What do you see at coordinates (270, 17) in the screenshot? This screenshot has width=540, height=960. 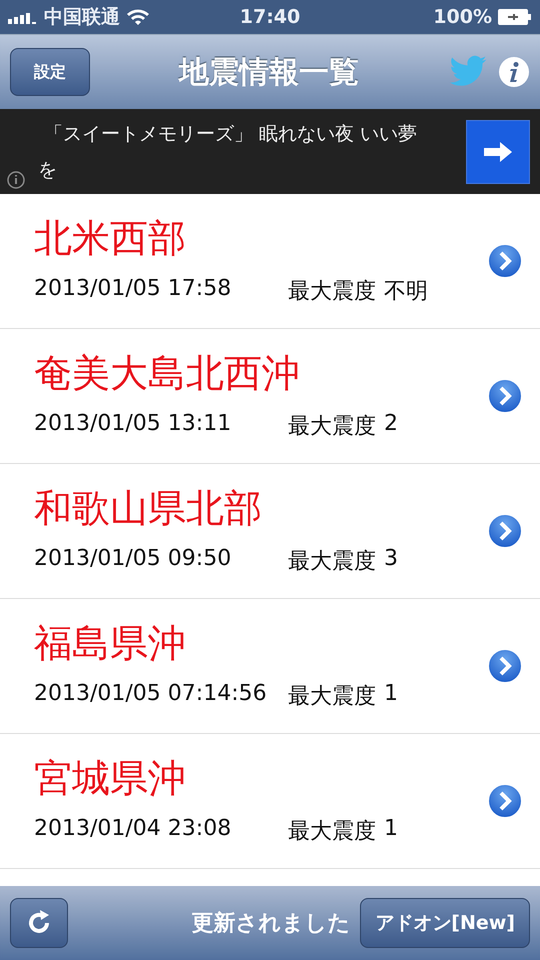 I see `status-time: 17:40` at bounding box center [270, 17].